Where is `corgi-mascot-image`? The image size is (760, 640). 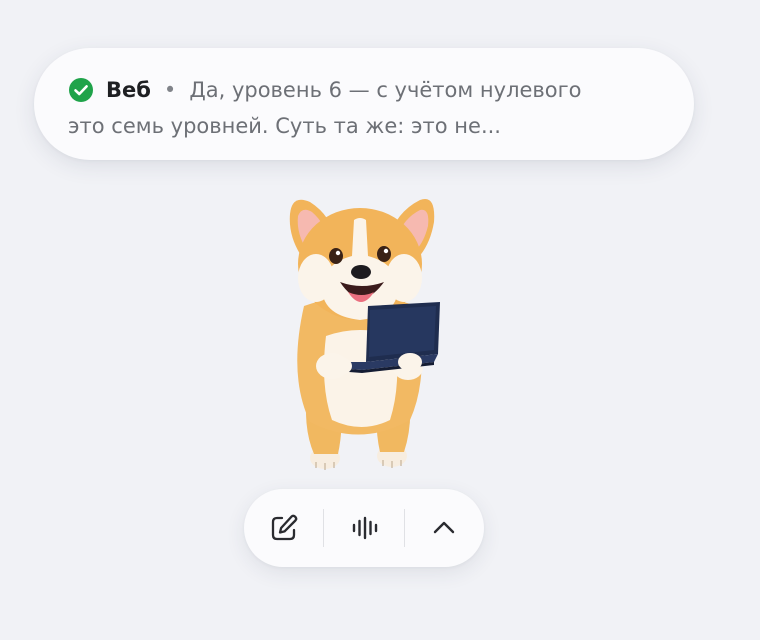 corgi-mascot-image is located at coordinates (364, 334).